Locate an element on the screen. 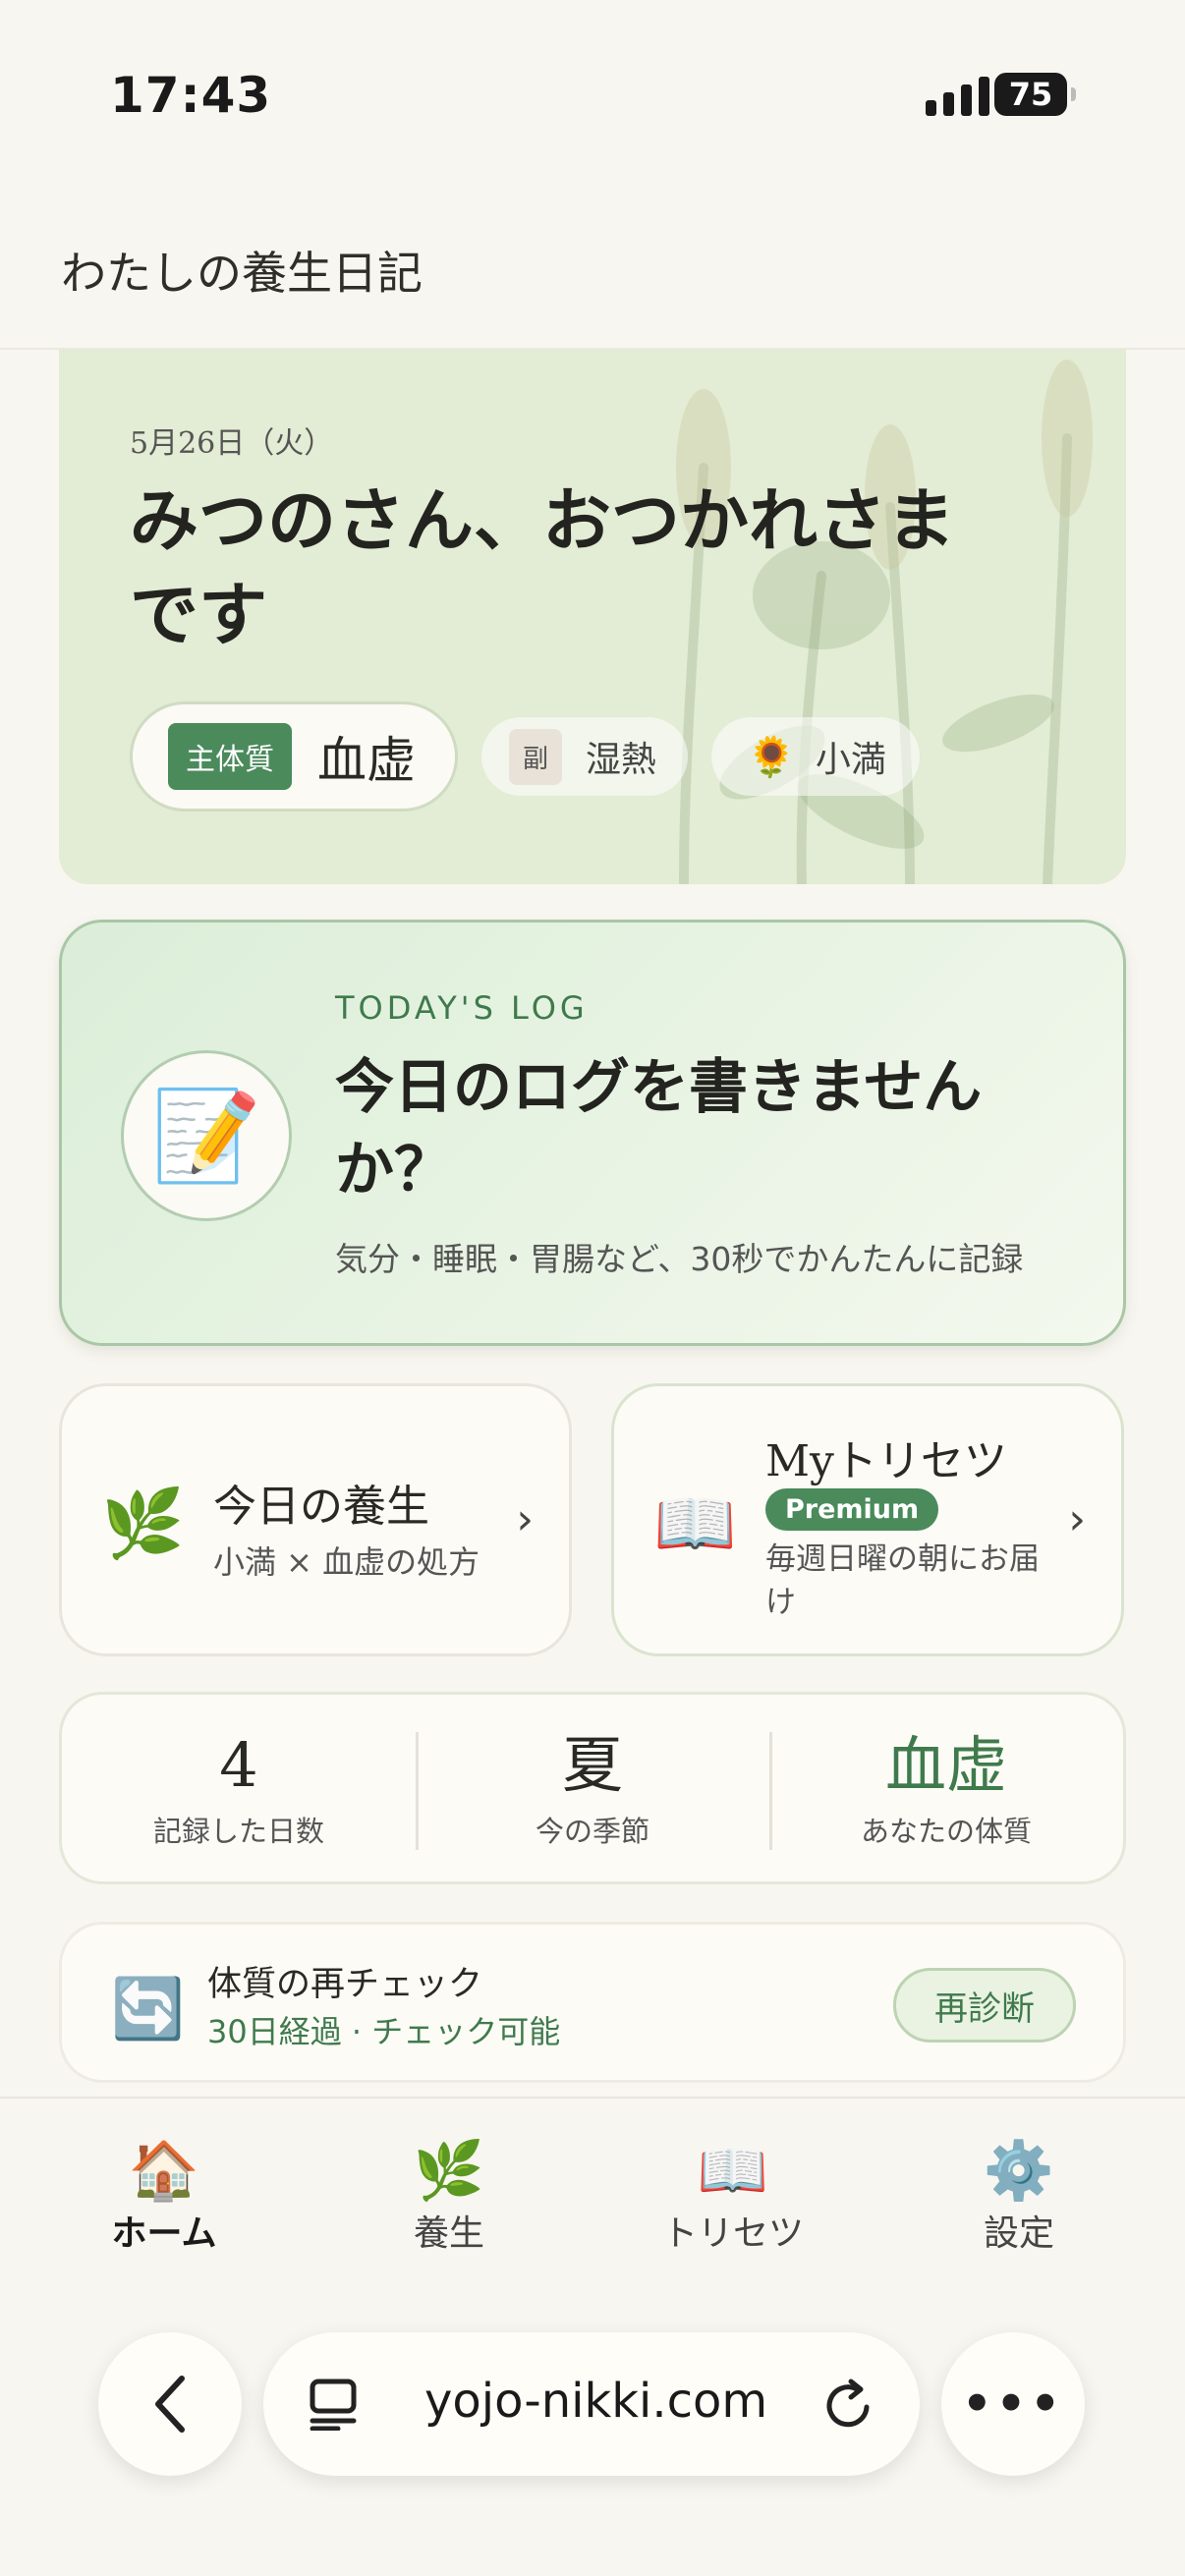  log-subtitle: 気分・睡眠・胃腸など、30秒でかんたんに記録 is located at coordinates (680, 1259).